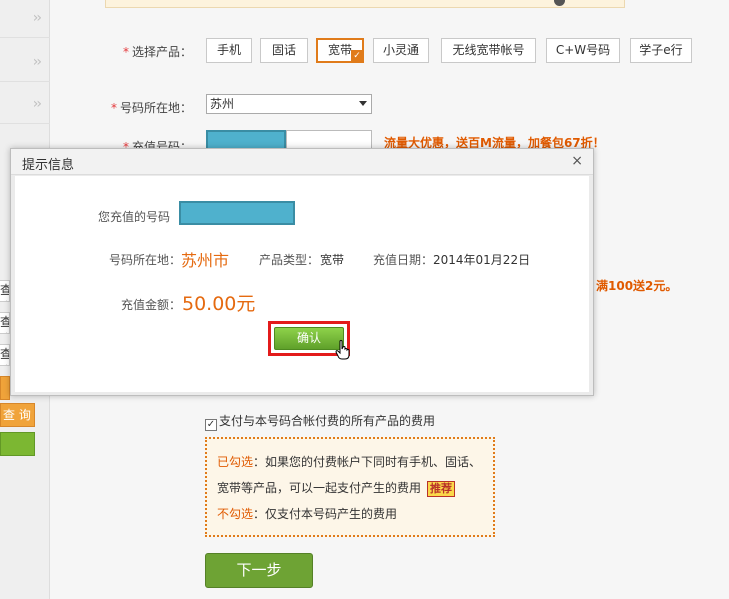 The width and height of the screenshot is (729, 599). I want to click on product-type-label: 产品类型：, so click(289, 260).